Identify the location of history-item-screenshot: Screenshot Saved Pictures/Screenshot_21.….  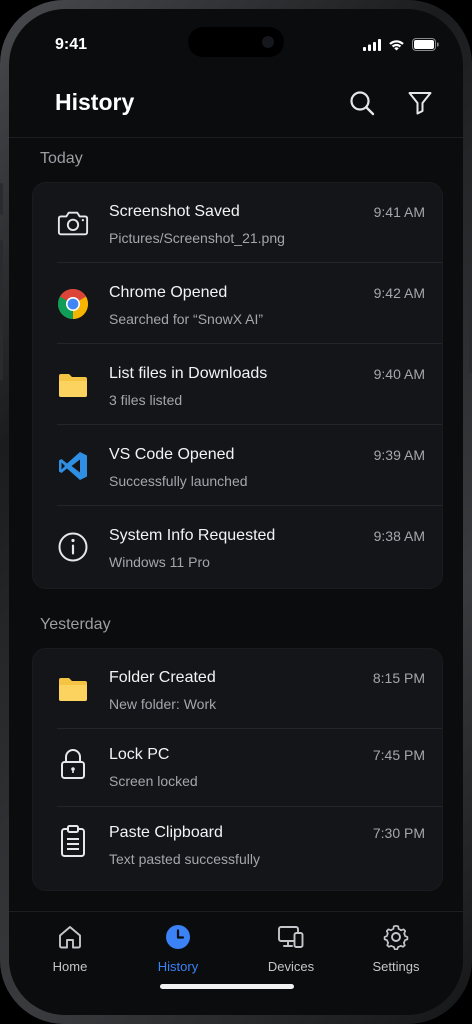
(237, 223).